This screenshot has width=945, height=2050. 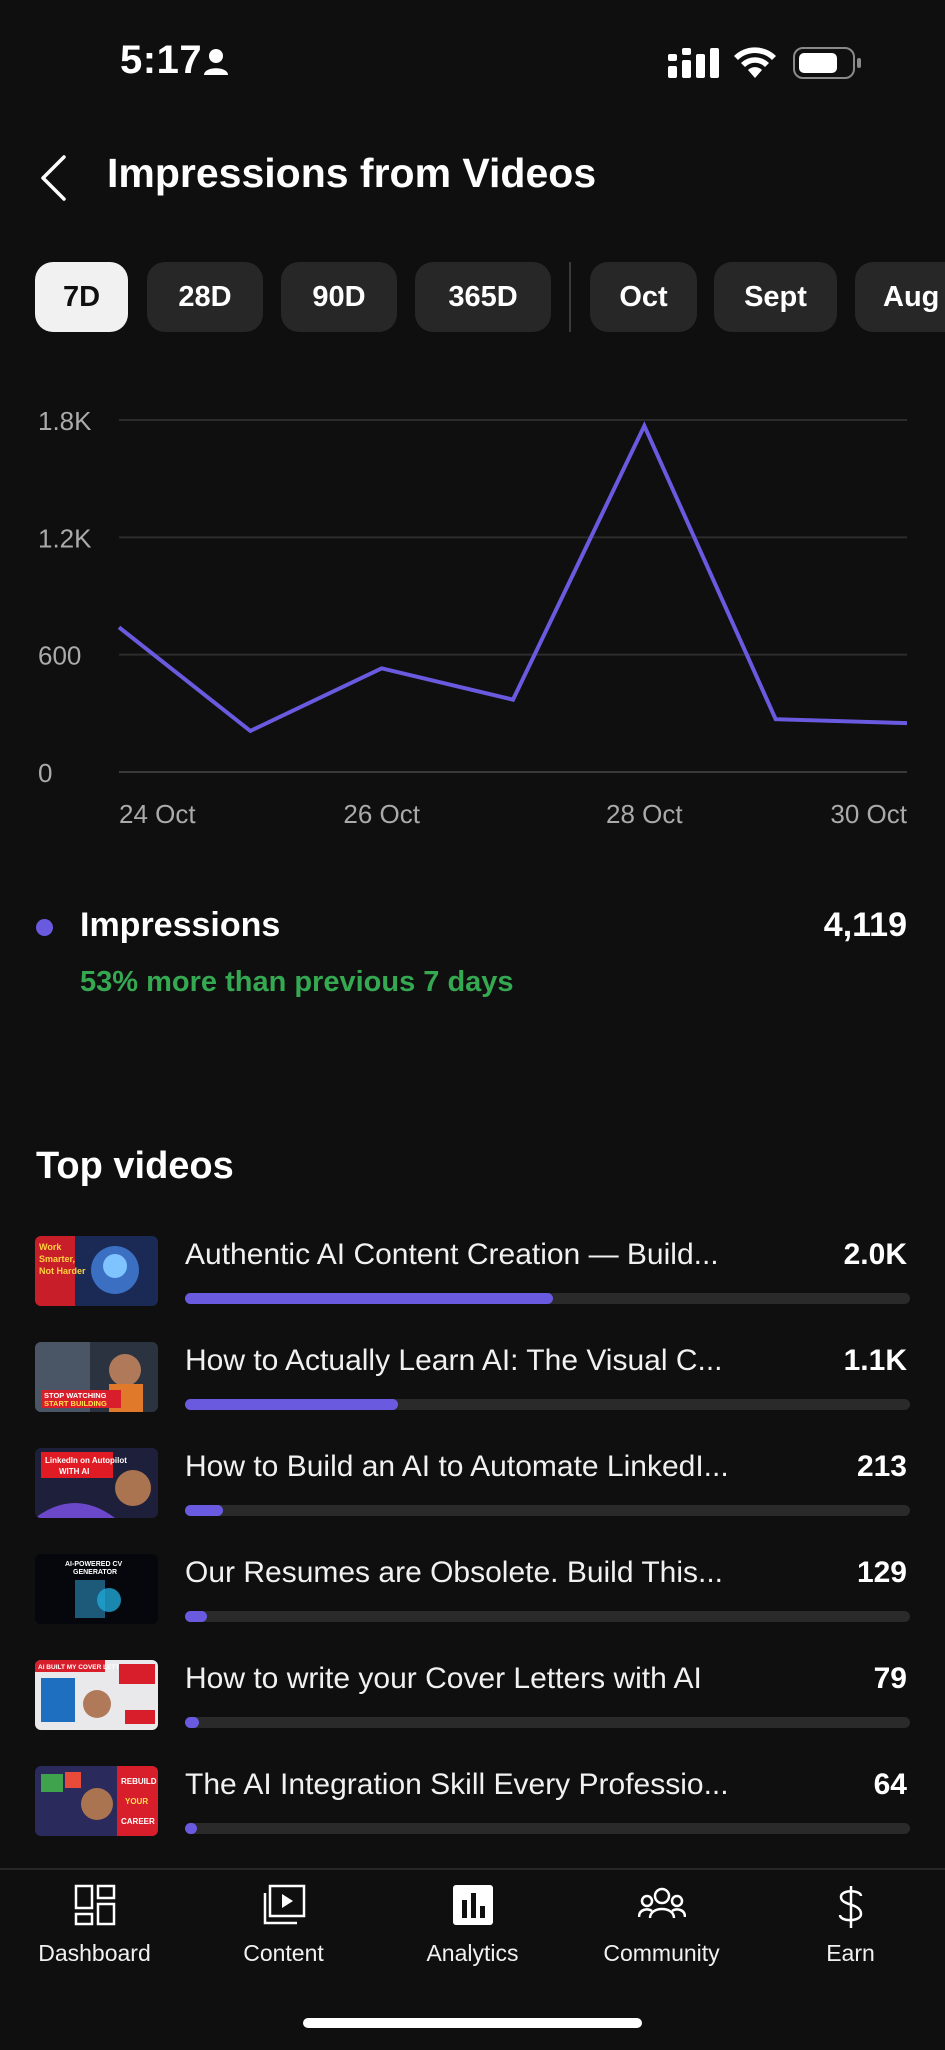 What do you see at coordinates (472, 60) in the screenshot?
I see `status-bar: 5:17` at bounding box center [472, 60].